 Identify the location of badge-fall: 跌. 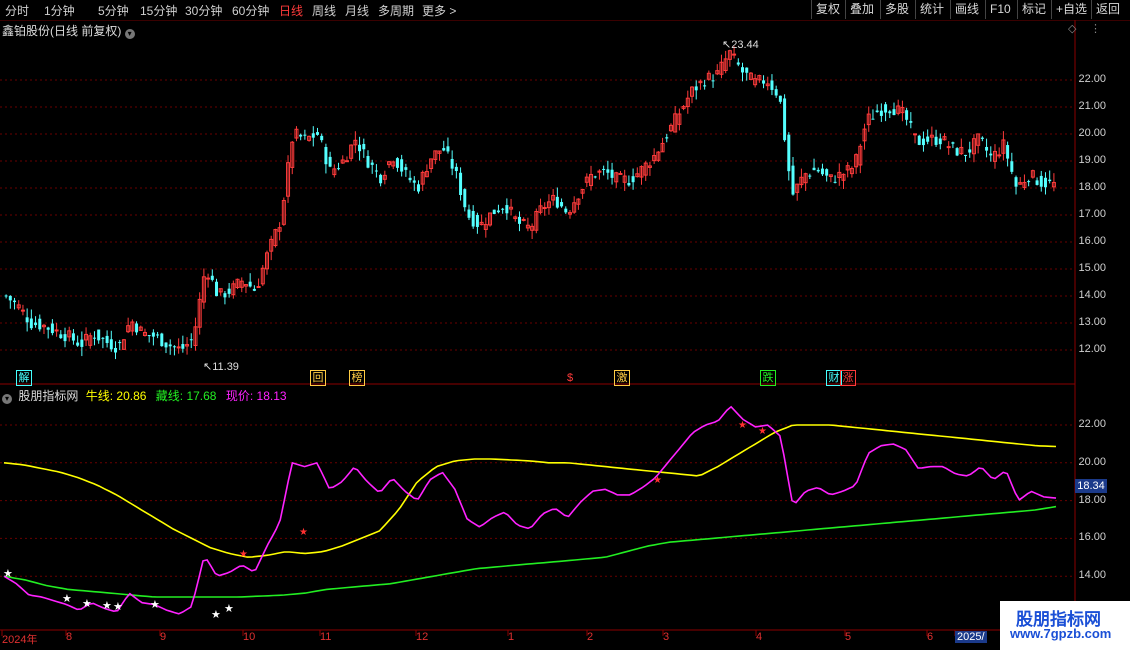
(768, 378).